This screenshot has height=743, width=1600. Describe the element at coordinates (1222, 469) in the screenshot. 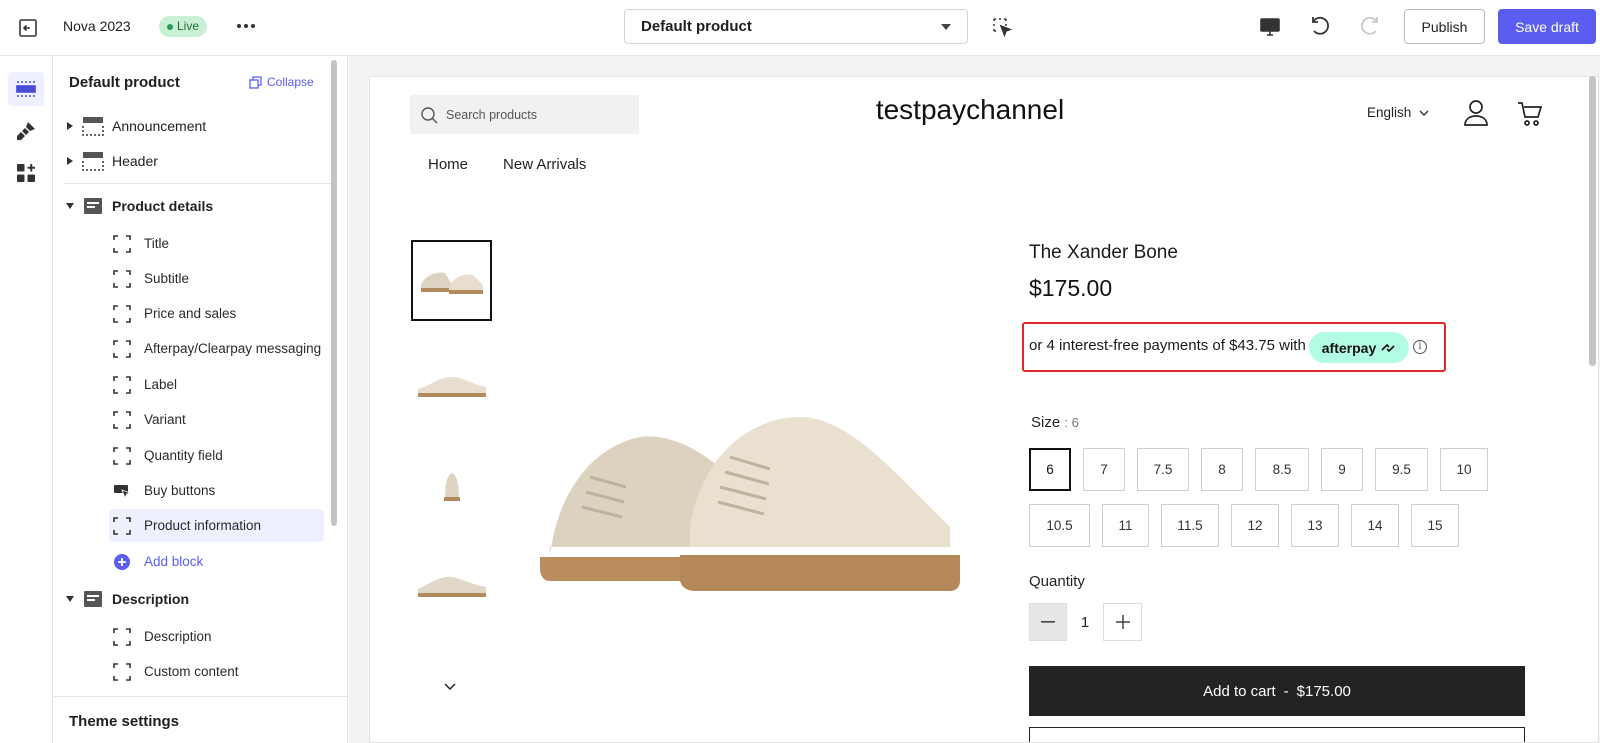

I see `size-option: 8` at that location.